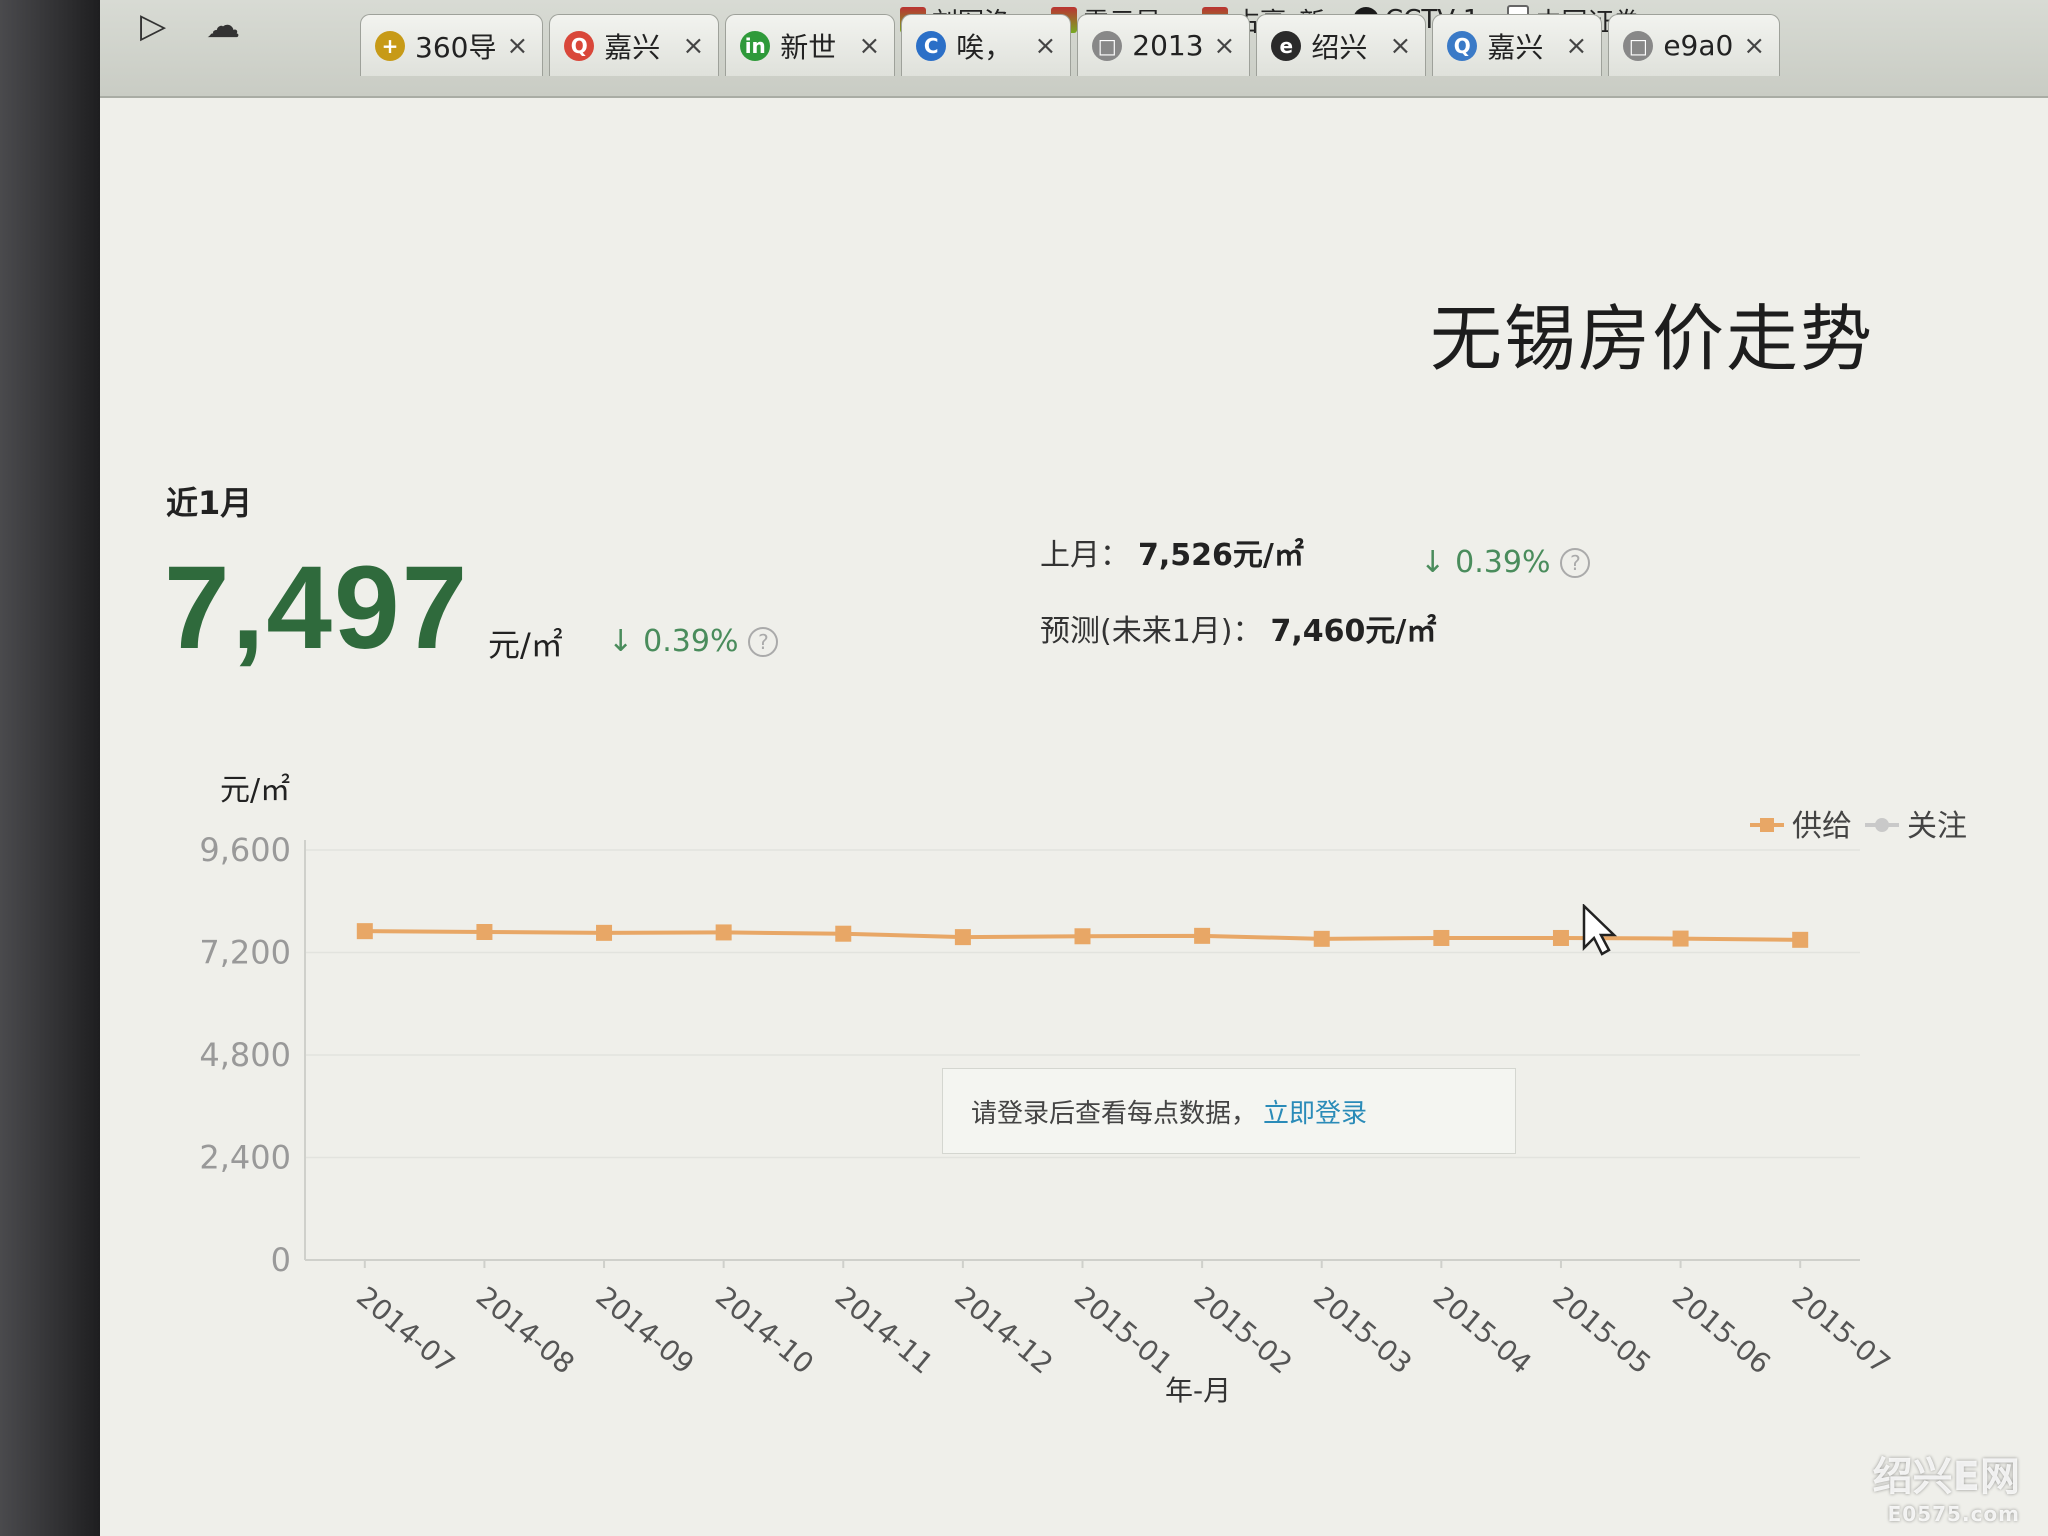  I want to click on browser-tab: □ e9a0 ×, so click(1694, 45).